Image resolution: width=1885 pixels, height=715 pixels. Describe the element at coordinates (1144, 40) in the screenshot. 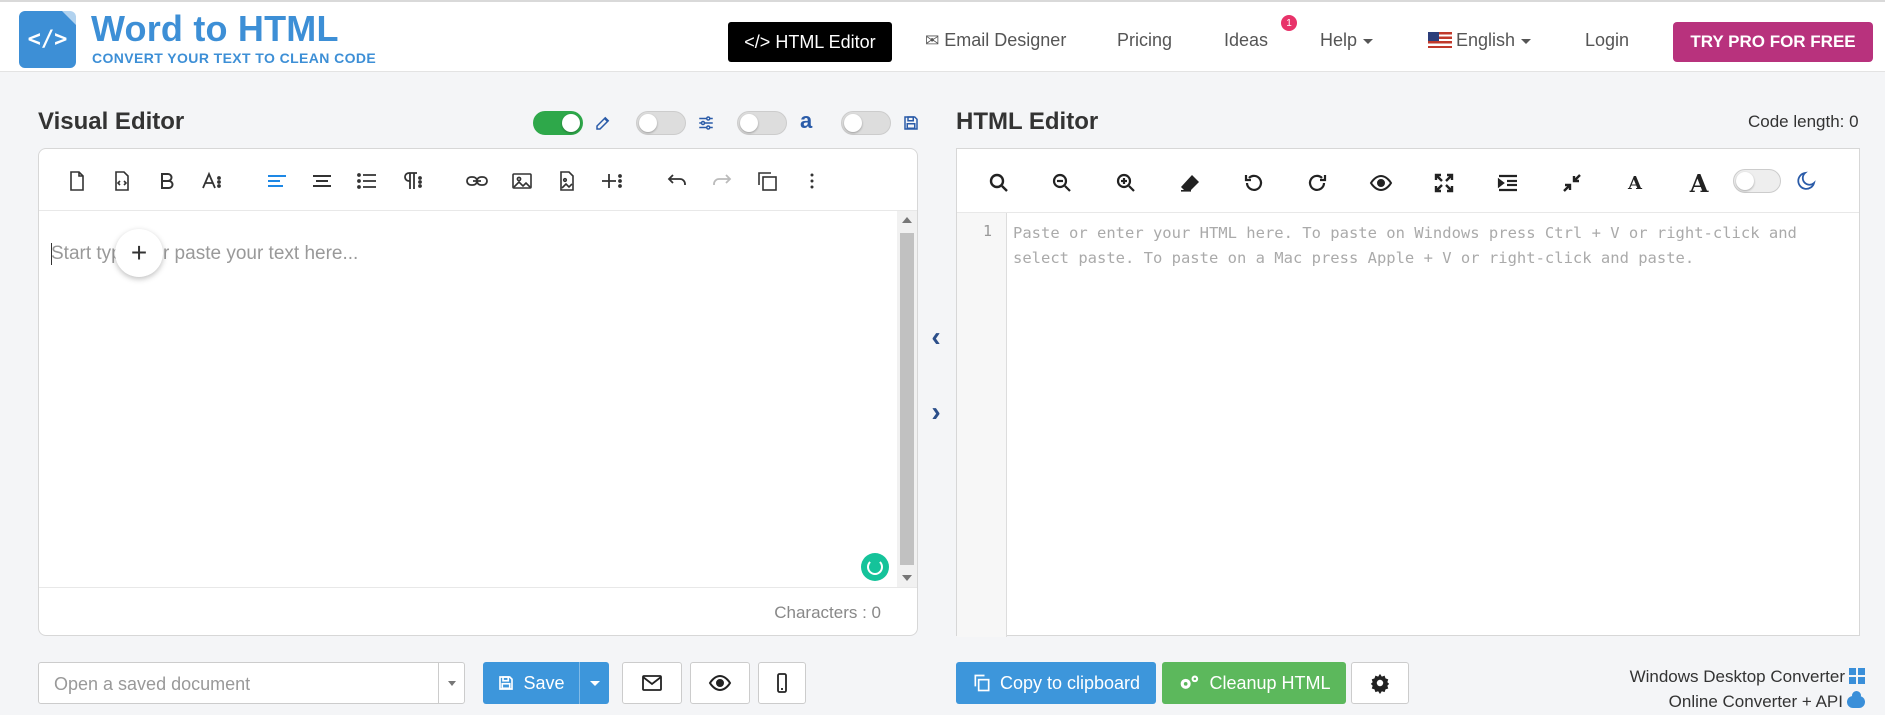

I see `nav-pricing: Pricing` at that location.